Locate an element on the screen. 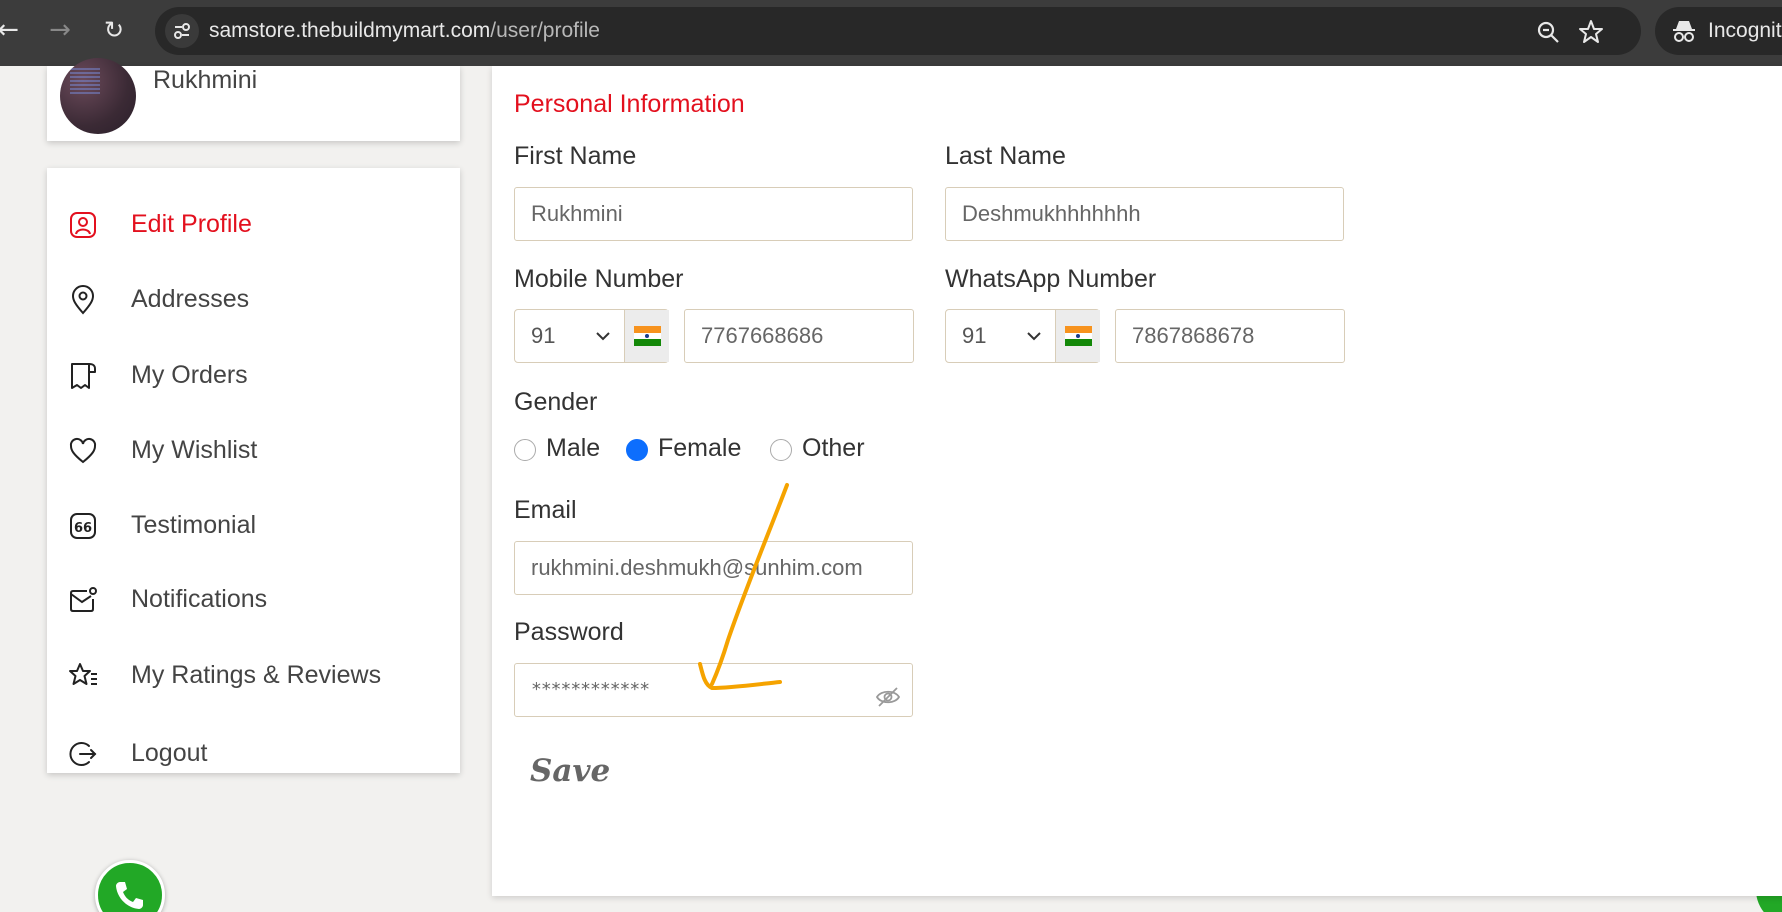  sidebar-item-my-orders: My Orders is located at coordinates (253, 376).